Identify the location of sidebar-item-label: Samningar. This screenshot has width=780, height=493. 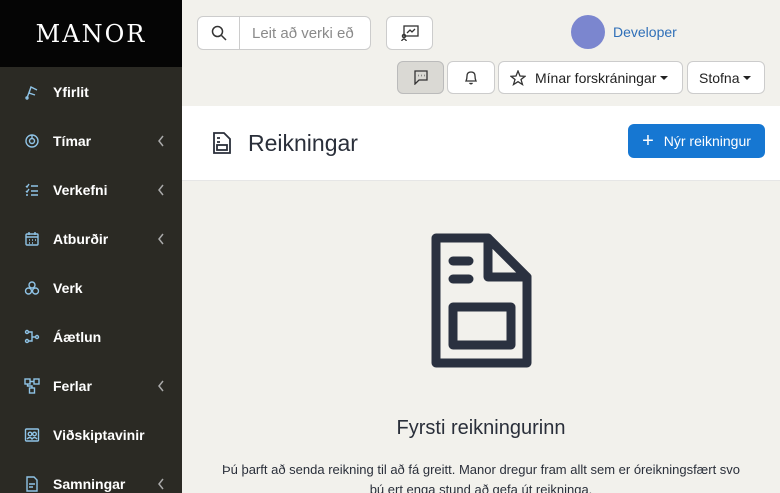
(89, 483).